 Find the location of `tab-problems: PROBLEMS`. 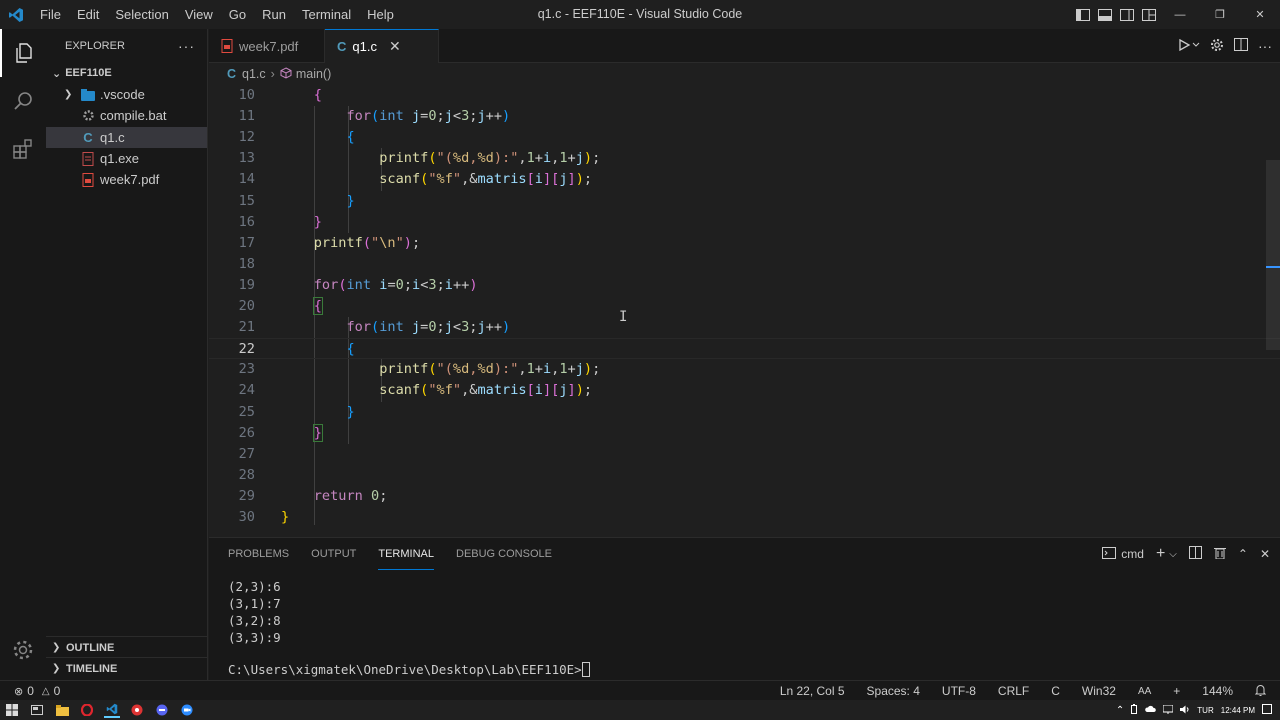

tab-problems: PROBLEMS is located at coordinates (258, 554).